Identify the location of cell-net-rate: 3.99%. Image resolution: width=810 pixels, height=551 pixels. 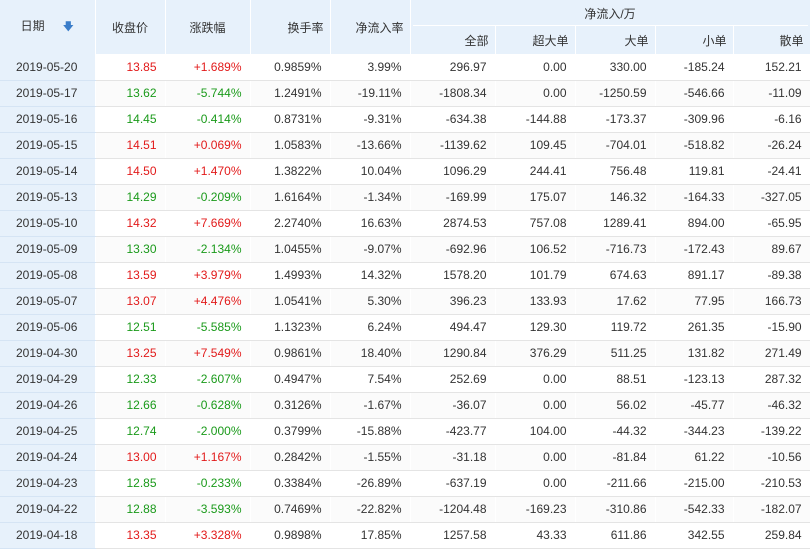
(370, 67).